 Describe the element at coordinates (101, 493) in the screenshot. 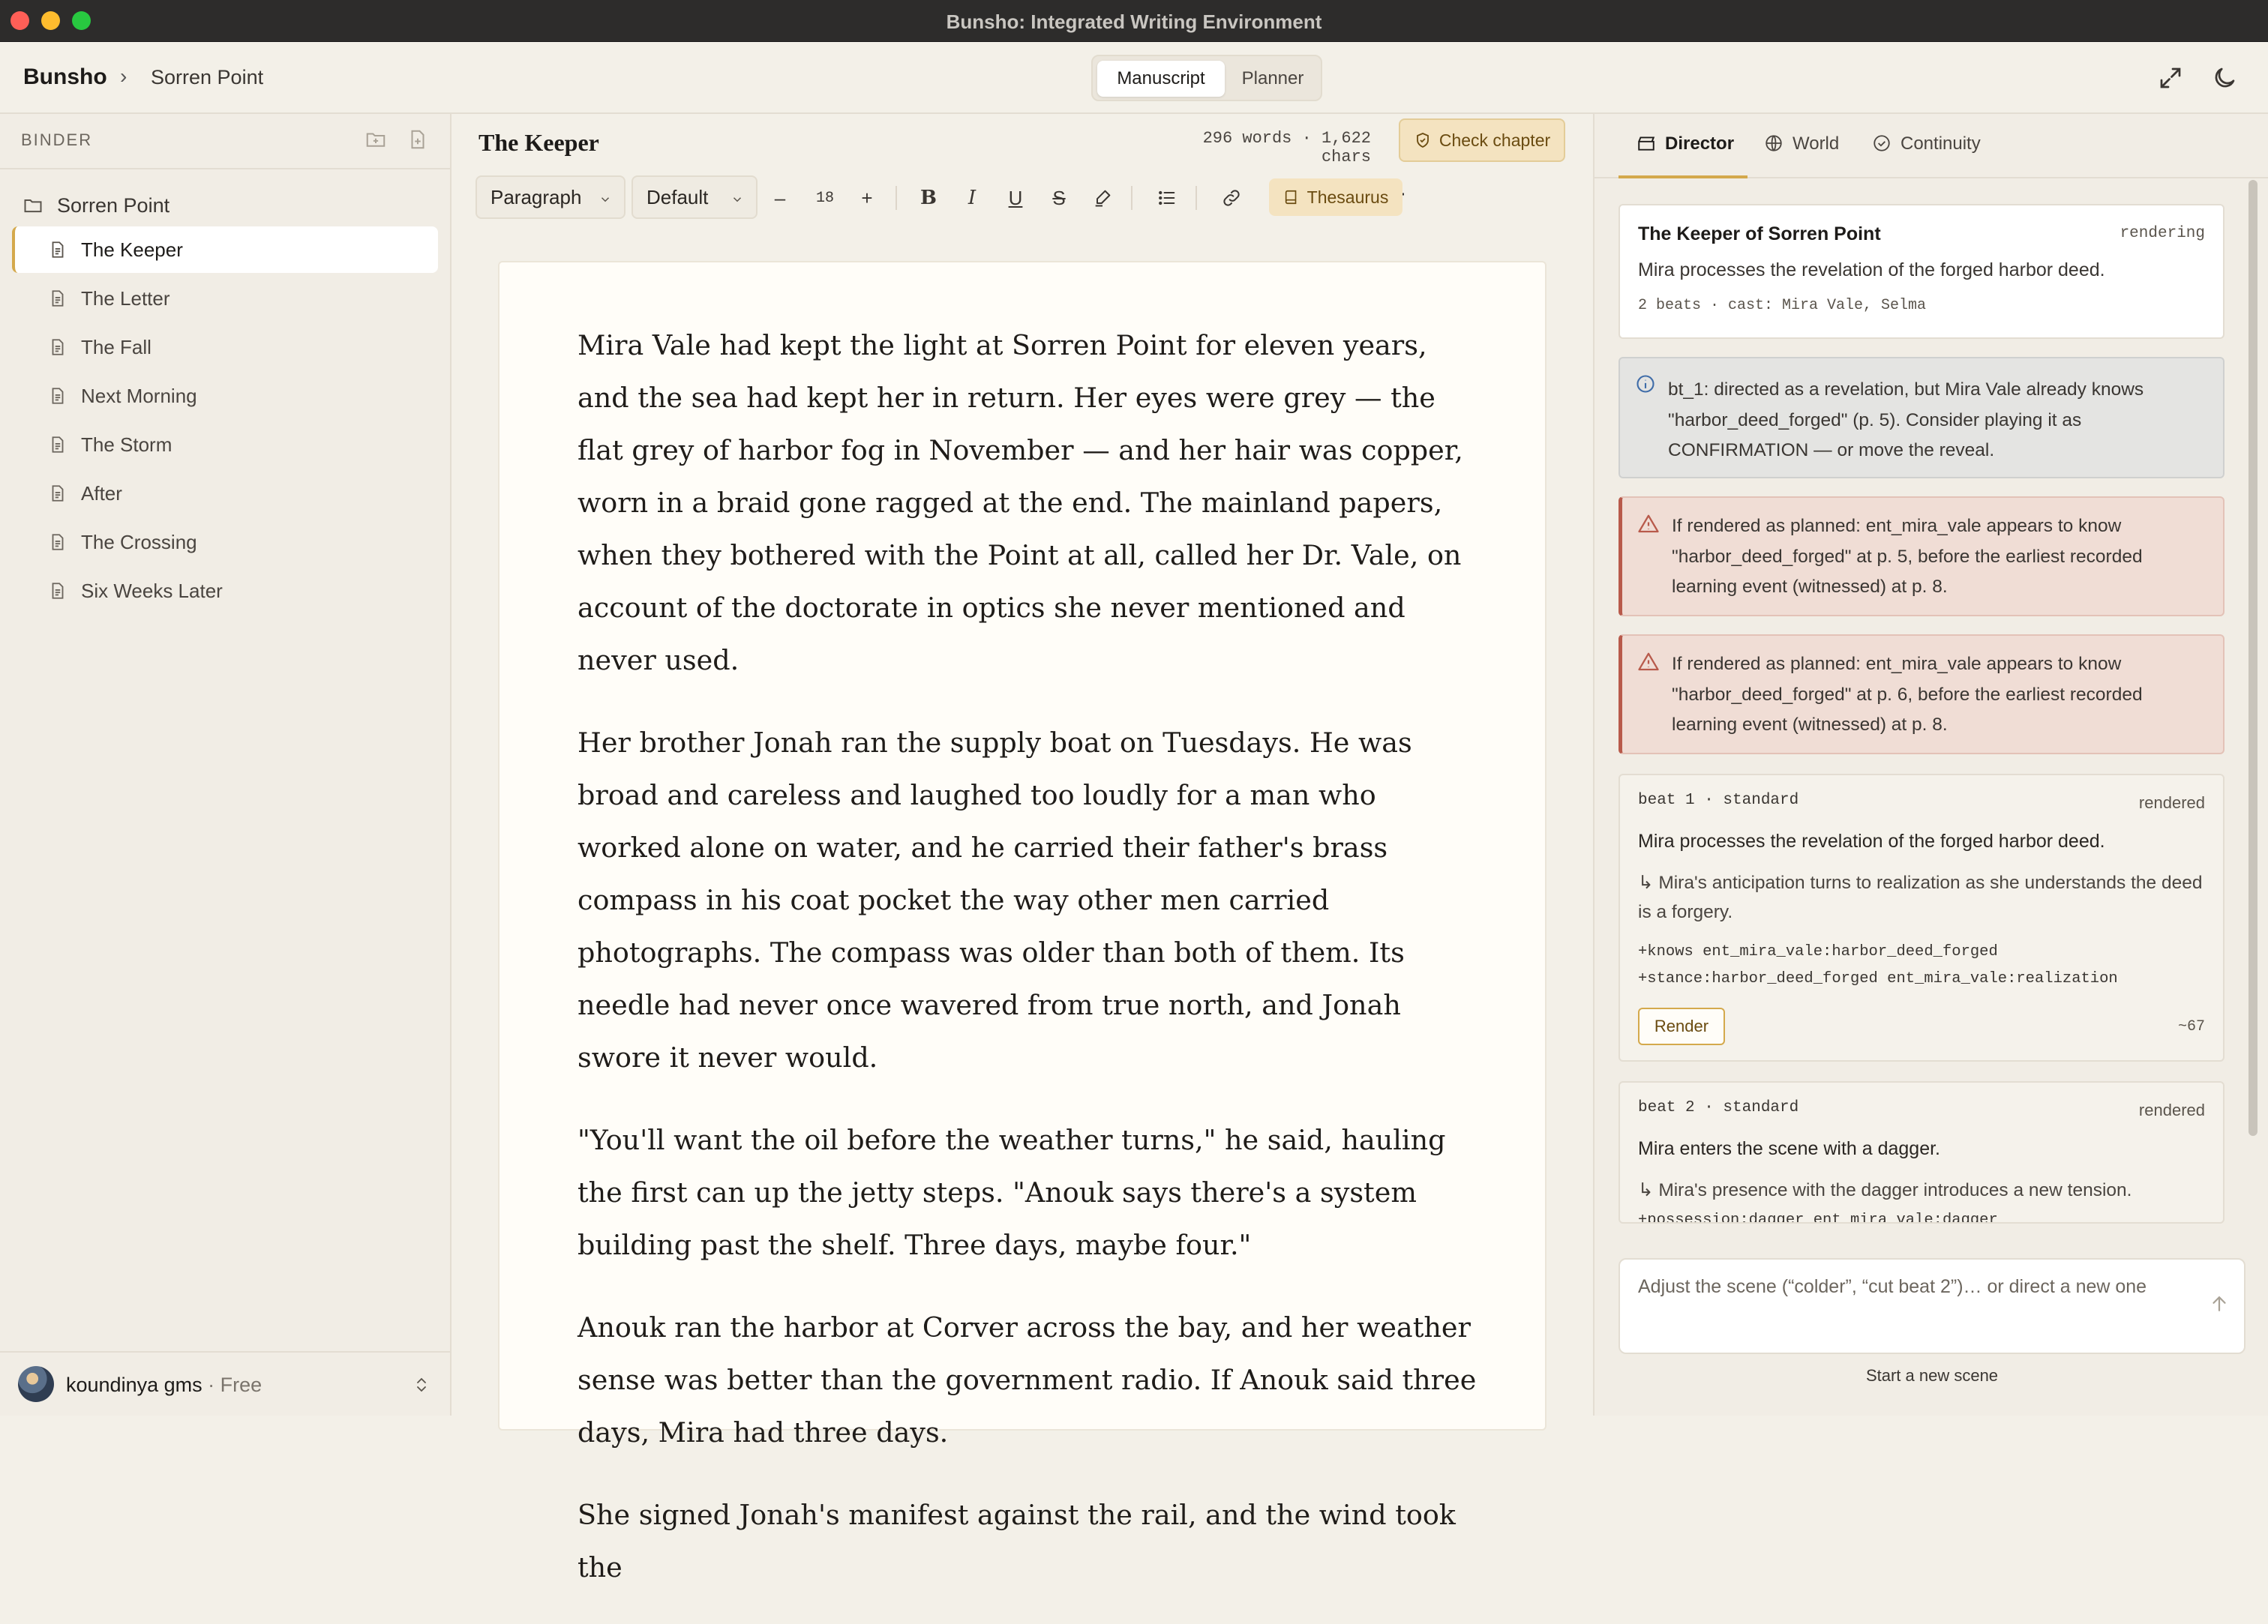

I see `chapter-label: After` at that location.